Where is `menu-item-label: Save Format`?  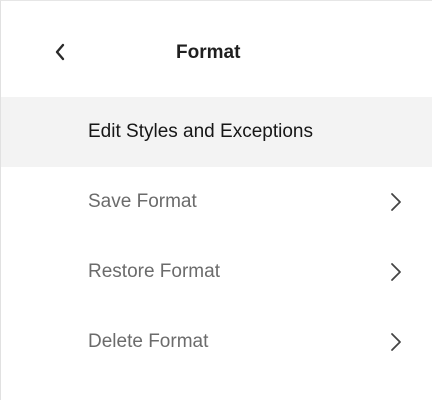 menu-item-label: Save Format is located at coordinates (142, 201).